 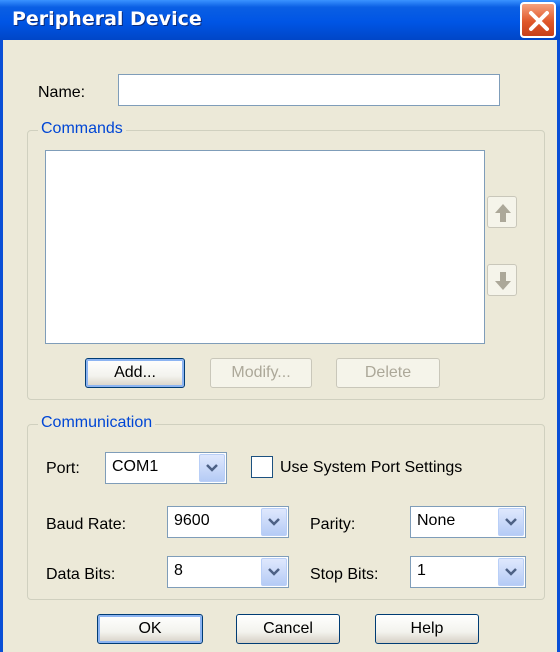 What do you see at coordinates (344, 574) in the screenshot?
I see `stop-bits-label: Stop Bits:` at bounding box center [344, 574].